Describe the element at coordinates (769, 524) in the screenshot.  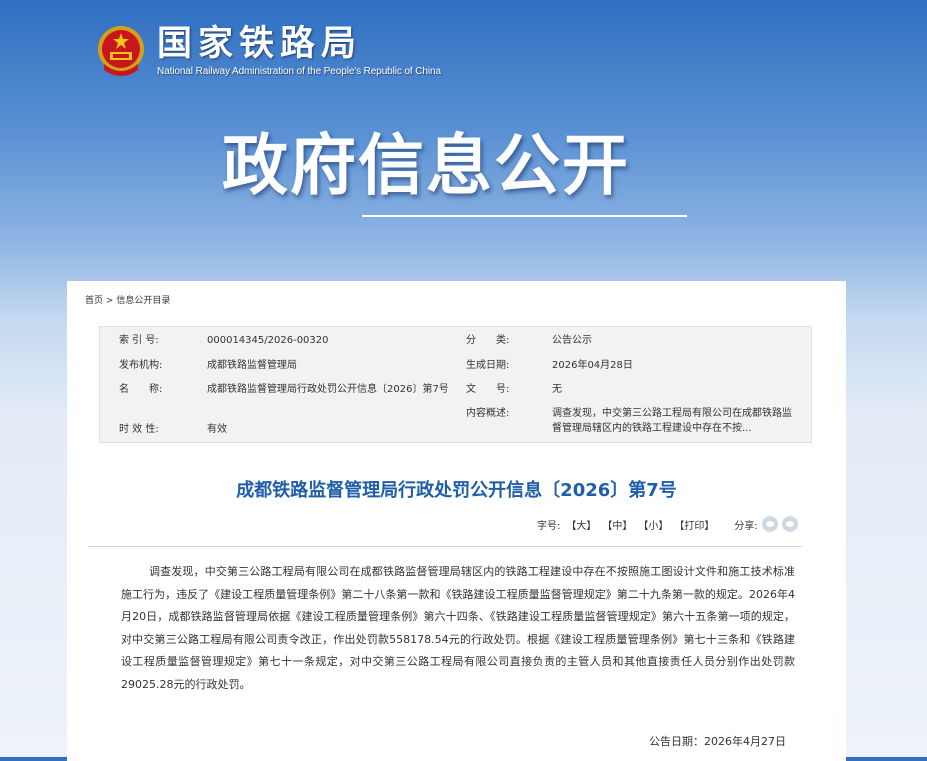
I see `wechat-share-icon` at that location.